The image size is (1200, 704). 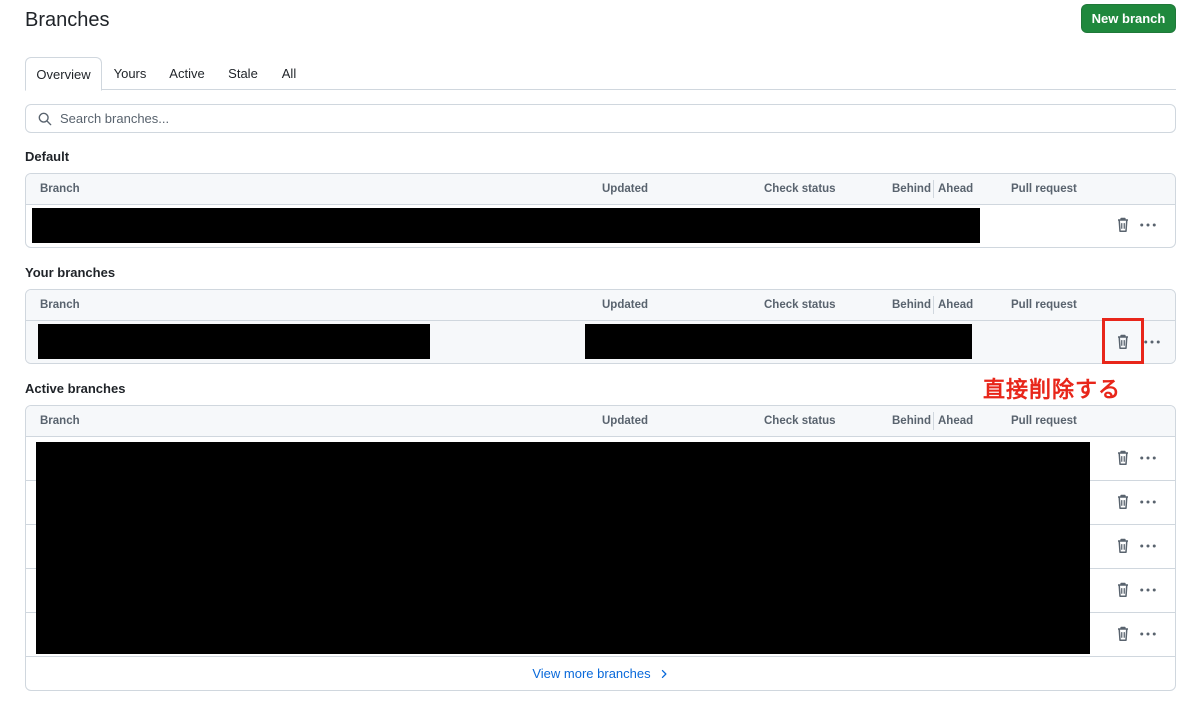 What do you see at coordinates (187, 73) in the screenshot?
I see `tab-active: Active` at bounding box center [187, 73].